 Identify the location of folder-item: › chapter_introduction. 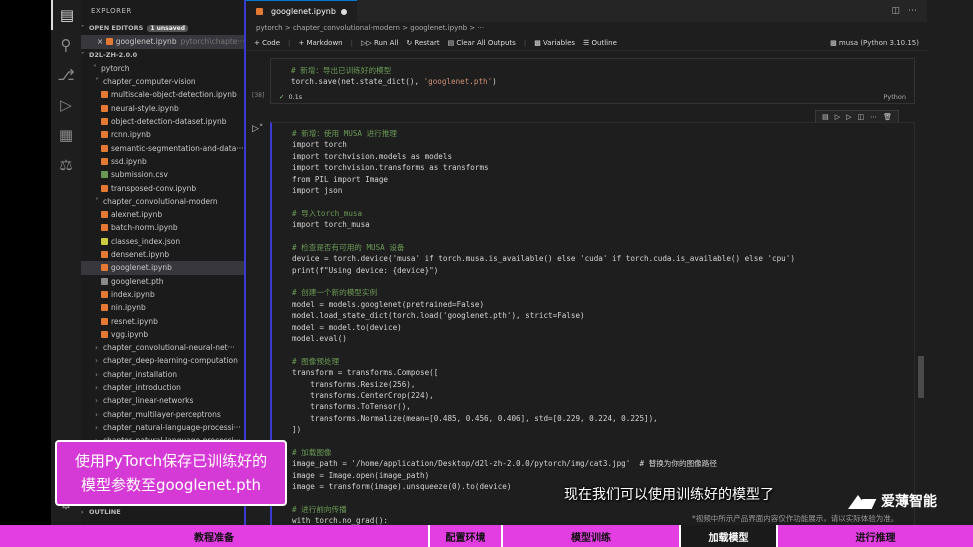
(162, 387).